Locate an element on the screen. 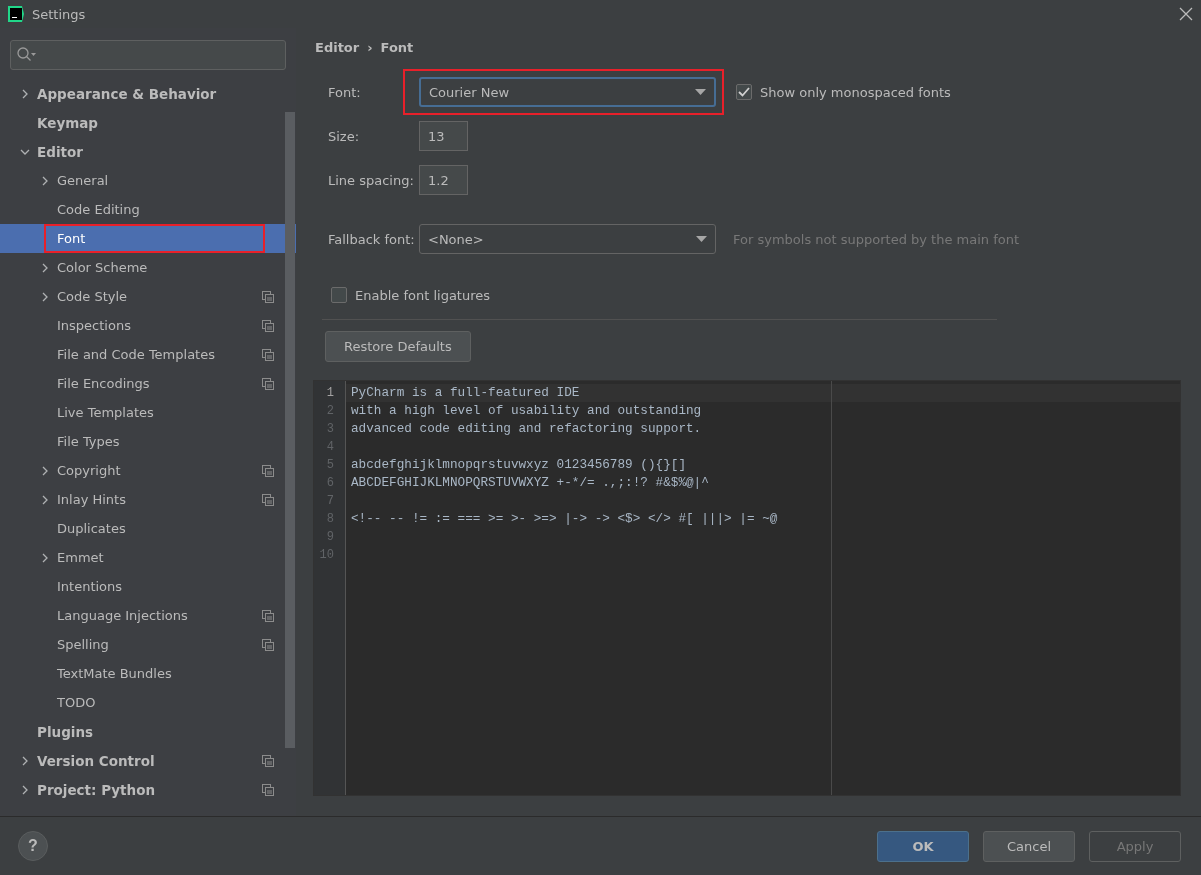 The width and height of the screenshot is (1201, 875). line-number: 1 is located at coordinates (330, 393).